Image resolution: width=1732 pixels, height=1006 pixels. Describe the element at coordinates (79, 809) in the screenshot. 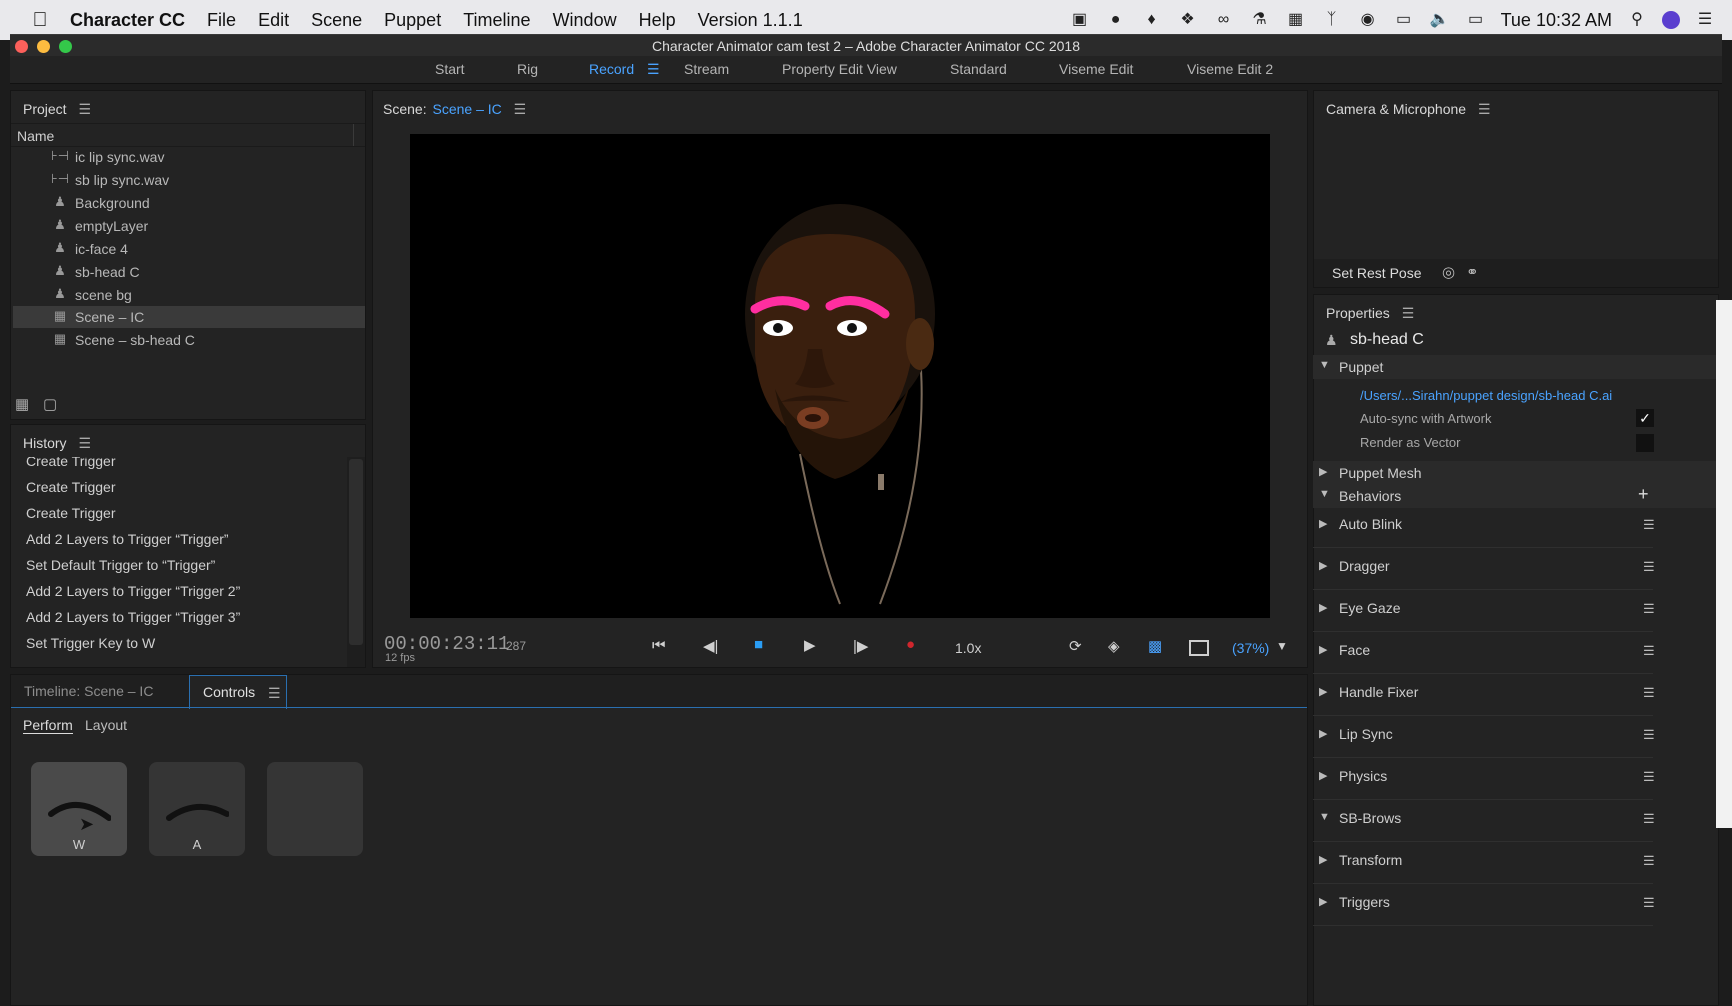

I see `trigger-button-w: ➤ W` at that location.